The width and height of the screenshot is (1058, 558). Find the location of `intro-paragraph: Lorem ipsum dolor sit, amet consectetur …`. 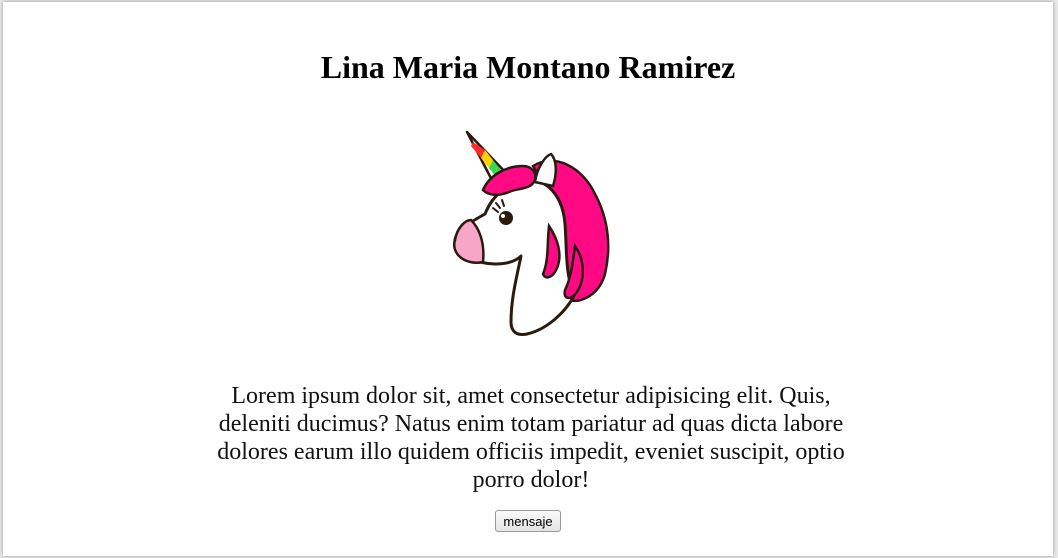

intro-paragraph: Lorem ipsum dolor sit, amet consectetur … is located at coordinates (531, 438).